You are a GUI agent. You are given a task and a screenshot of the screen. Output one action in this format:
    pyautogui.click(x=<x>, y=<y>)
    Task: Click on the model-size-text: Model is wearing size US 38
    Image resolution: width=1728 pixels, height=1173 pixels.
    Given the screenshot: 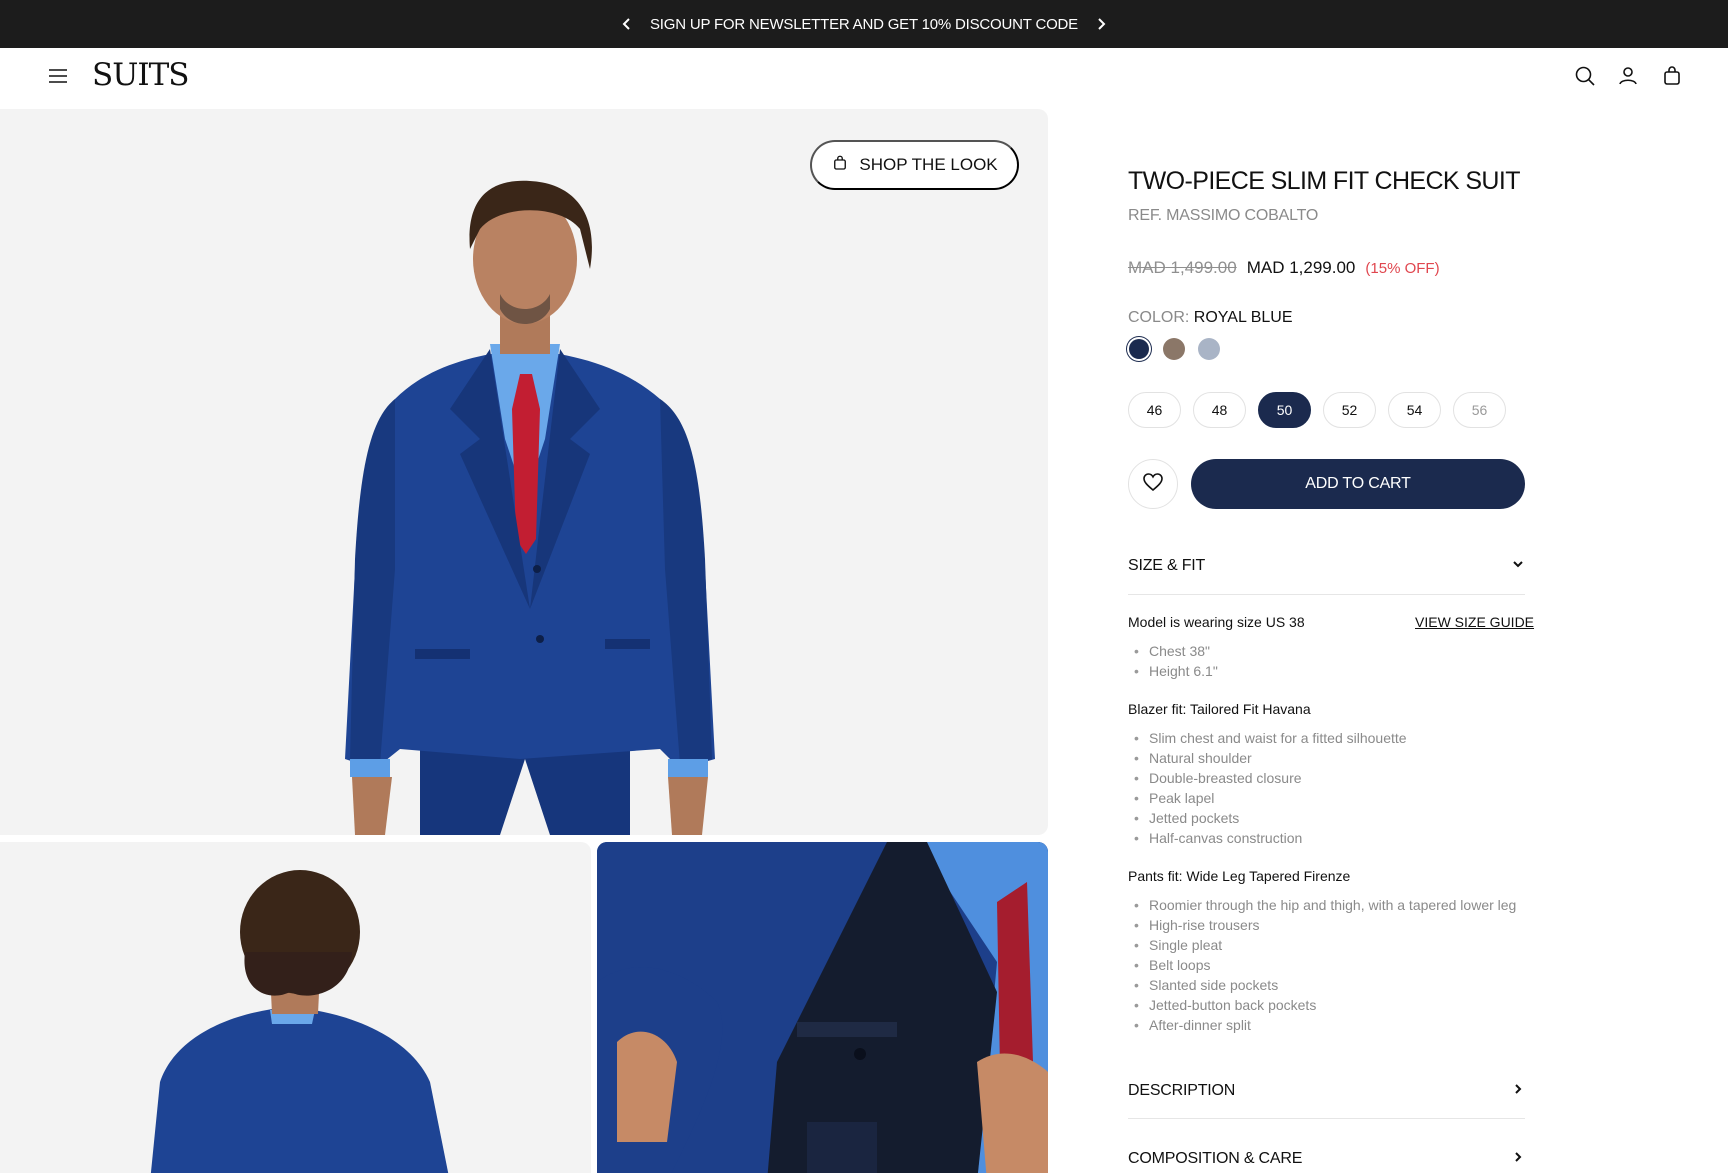 What is the action you would take?
    pyautogui.click(x=1216, y=622)
    